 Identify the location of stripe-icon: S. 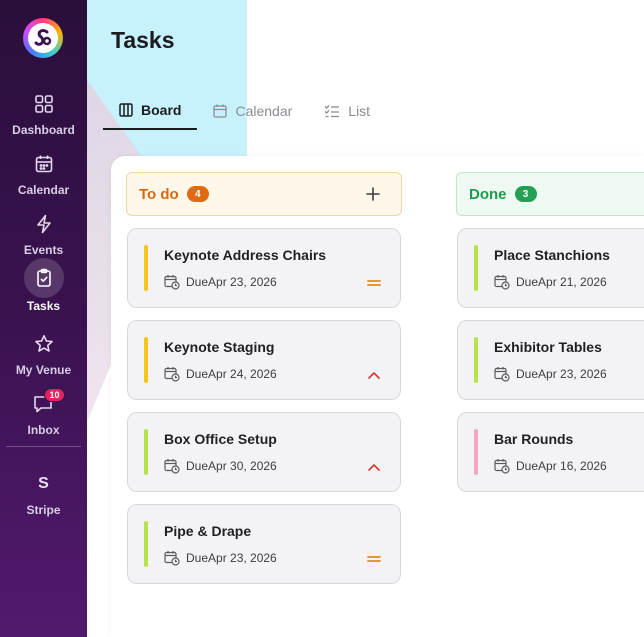
(44, 484).